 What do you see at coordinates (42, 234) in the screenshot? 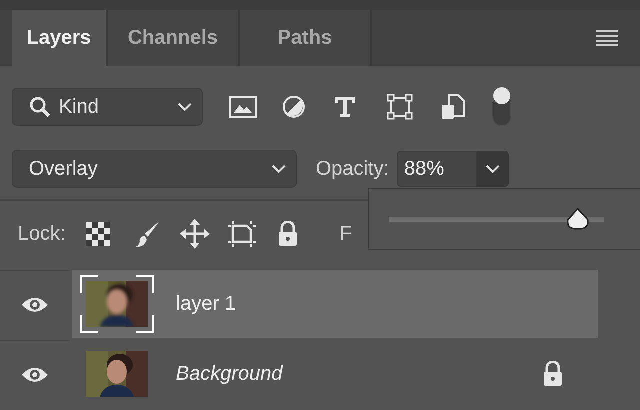
I see `lock-label: Lock:` at bounding box center [42, 234].